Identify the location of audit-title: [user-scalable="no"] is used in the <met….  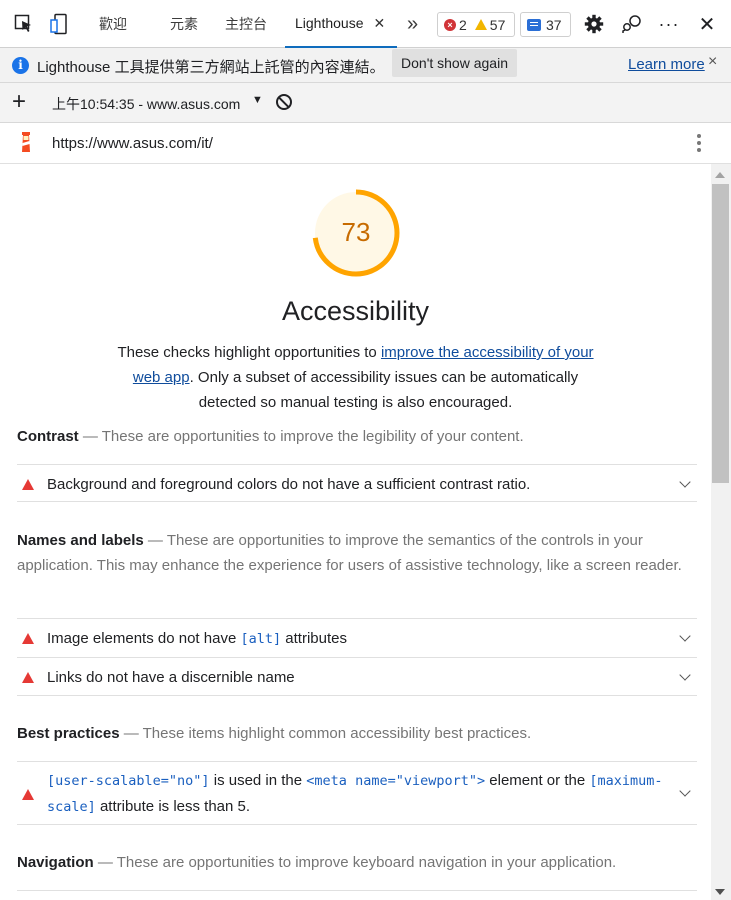
(355, 793).